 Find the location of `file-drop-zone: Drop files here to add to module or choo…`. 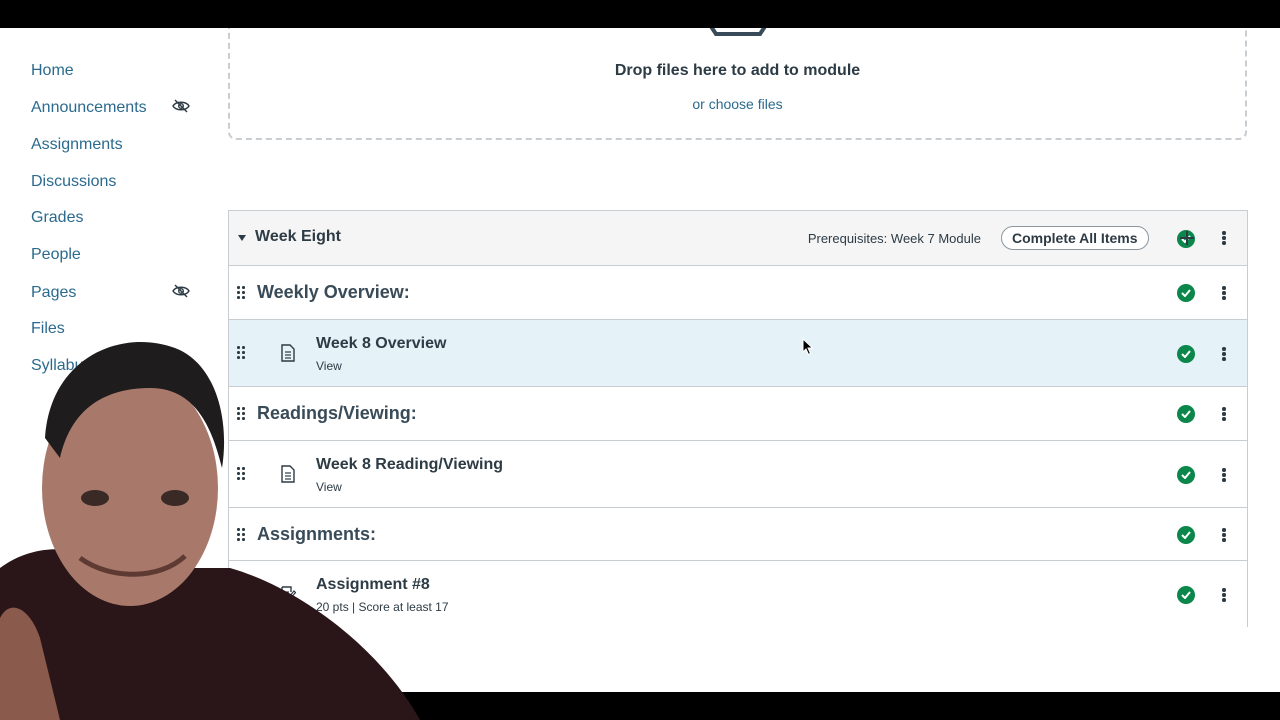

file-drop-zone: Drop files here to add to module or choo… is located at coordinates (737, 84).